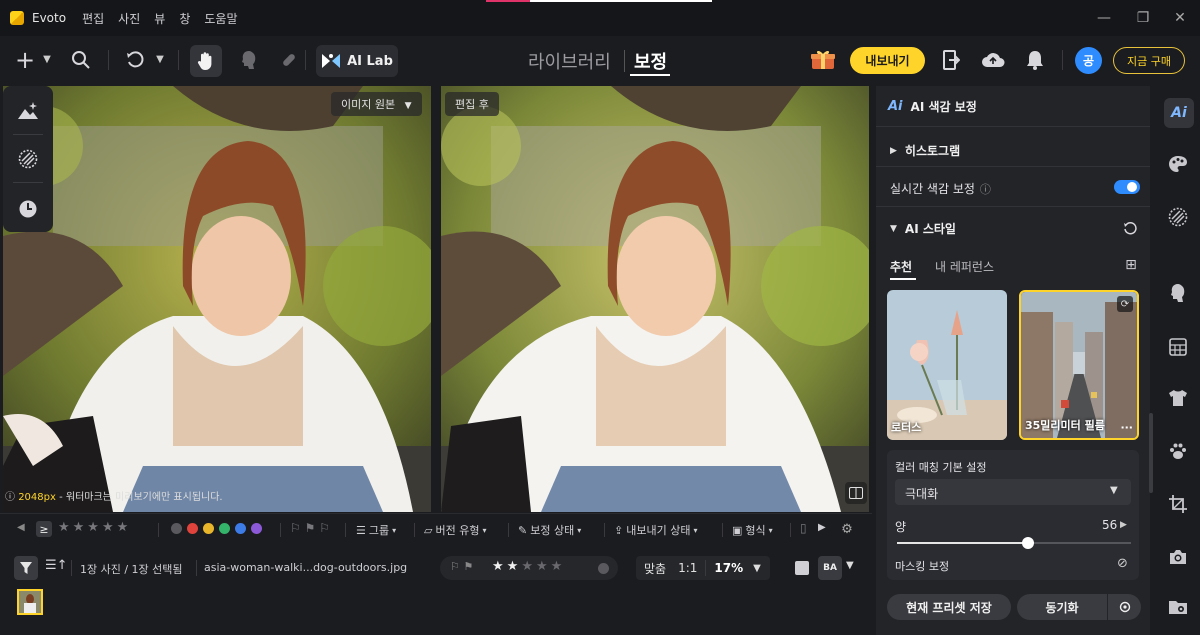  Describe the element at coordinates (249, 60) in the screenshot. I see `face-tool-icon` at that location.